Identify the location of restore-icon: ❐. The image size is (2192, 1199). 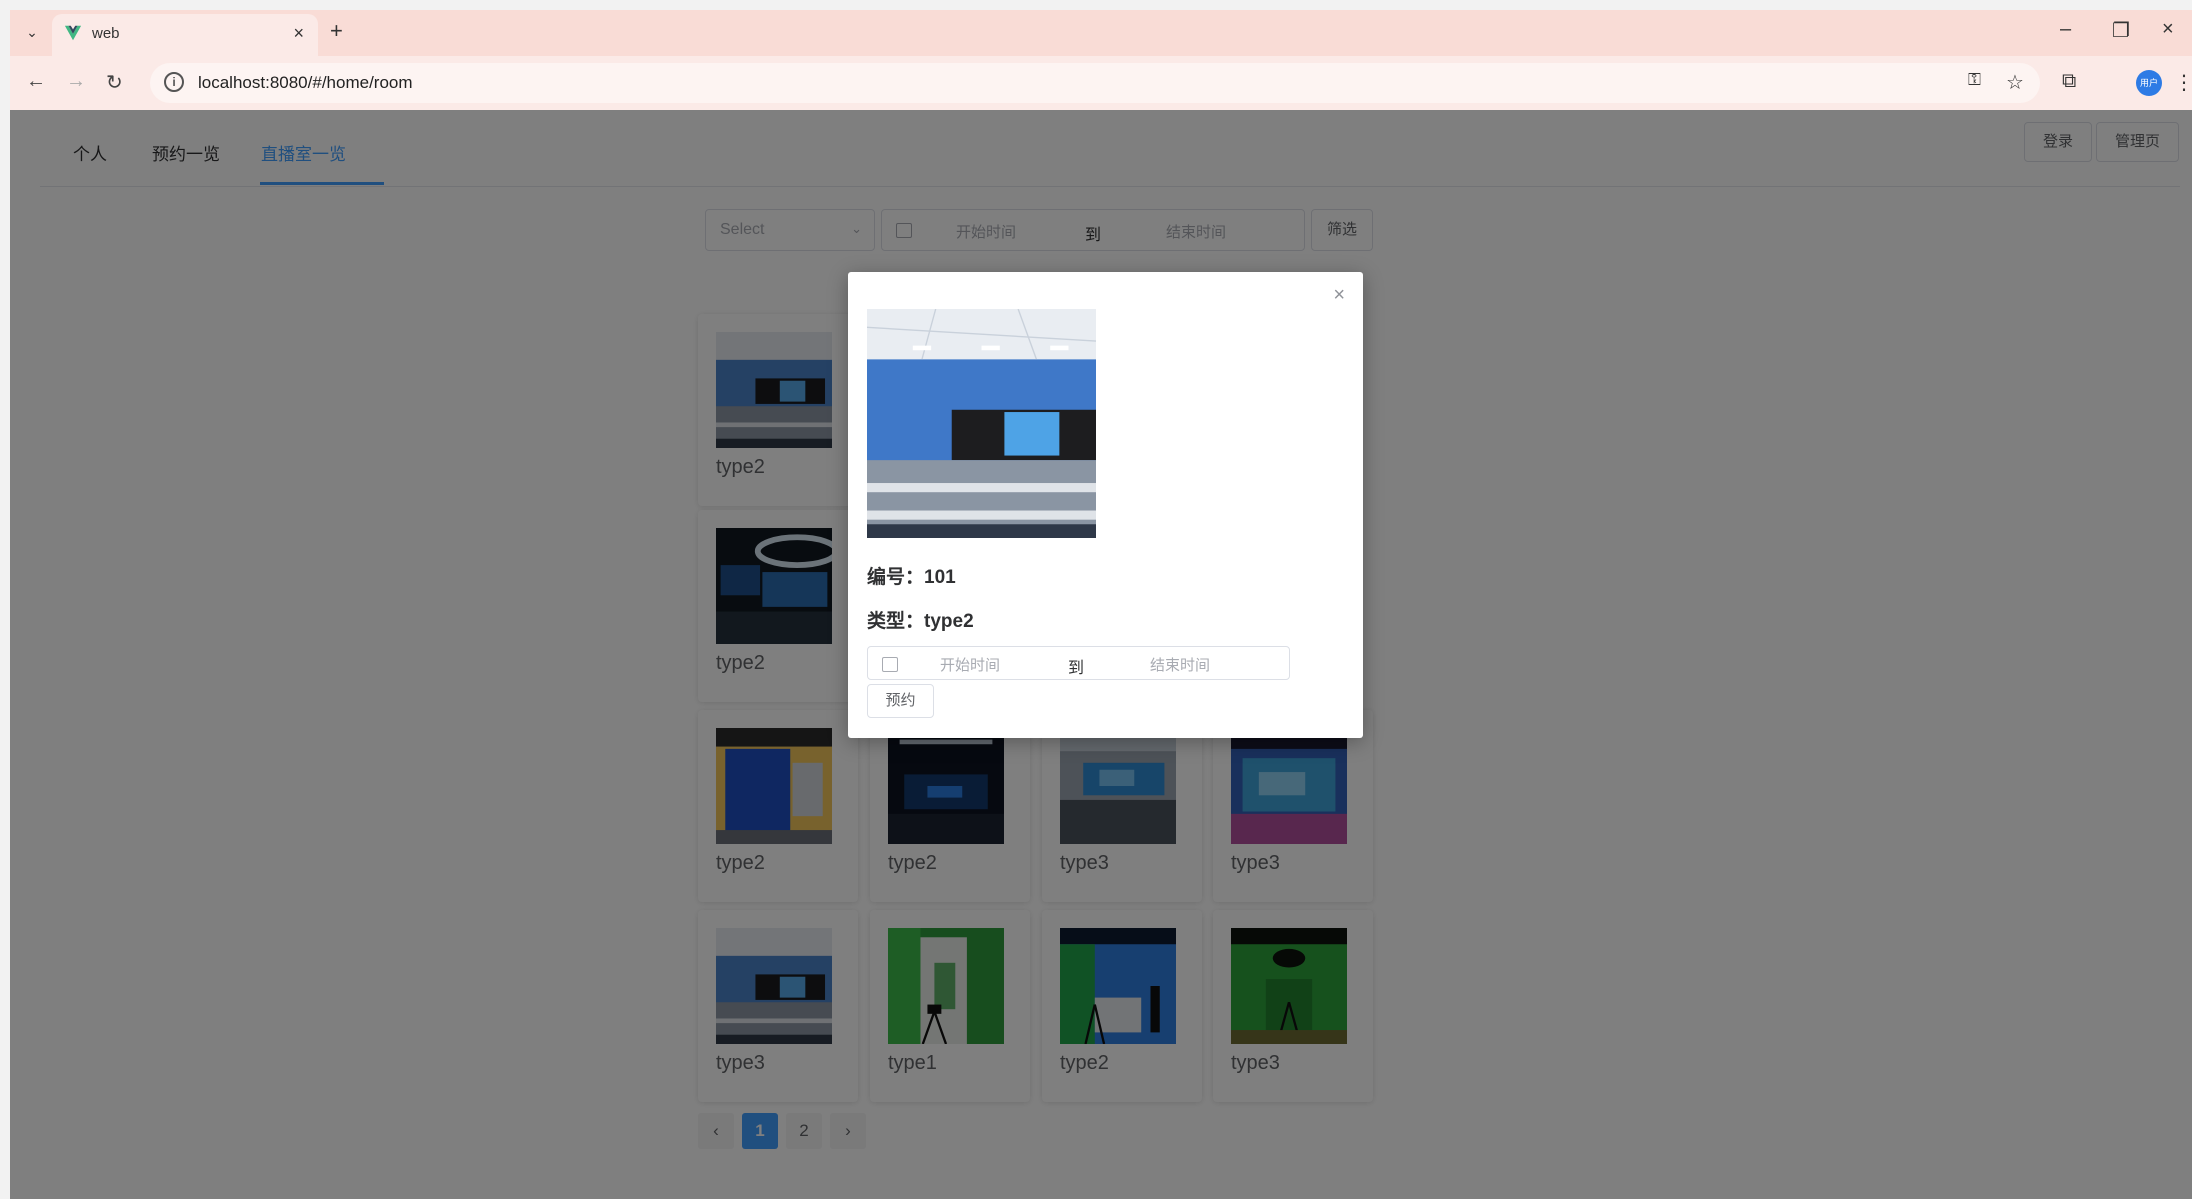
(2121, 30).